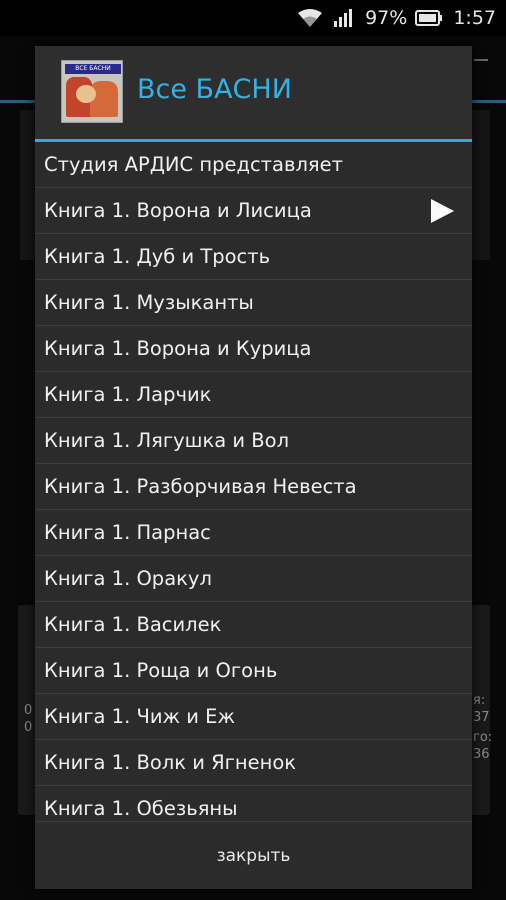 The width and height of the screenshot is (506, 900). Describe the element at coordinates (92, 91) in the screenshot. I see `book-cover-image: ВСЕ БАСНИ` at that location.